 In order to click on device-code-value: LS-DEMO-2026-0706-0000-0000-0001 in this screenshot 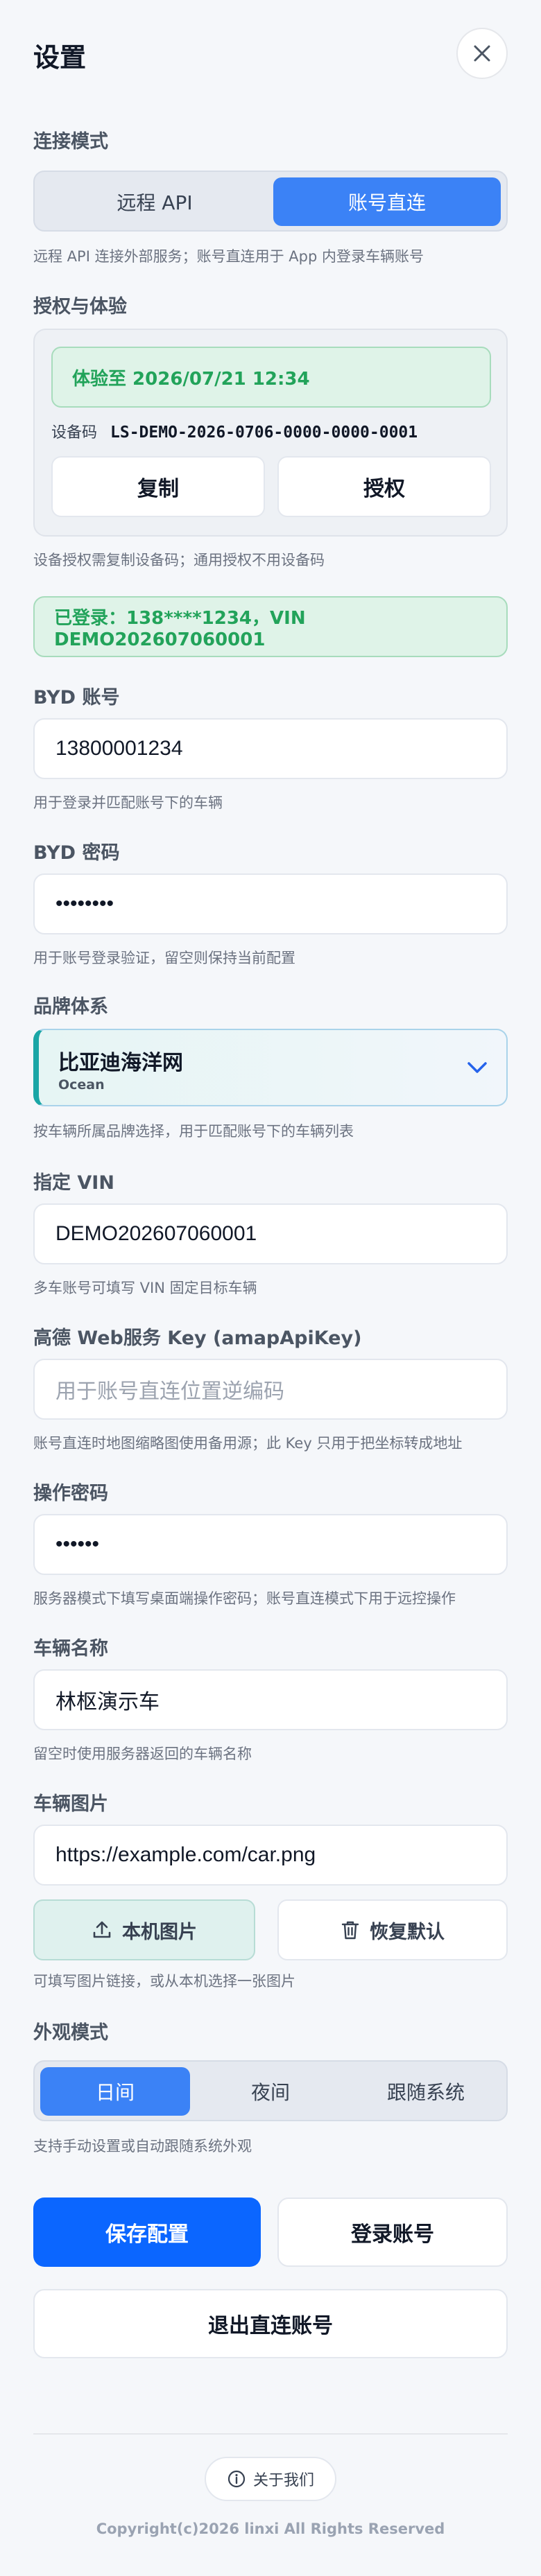, I will do `click(264, 433)`.